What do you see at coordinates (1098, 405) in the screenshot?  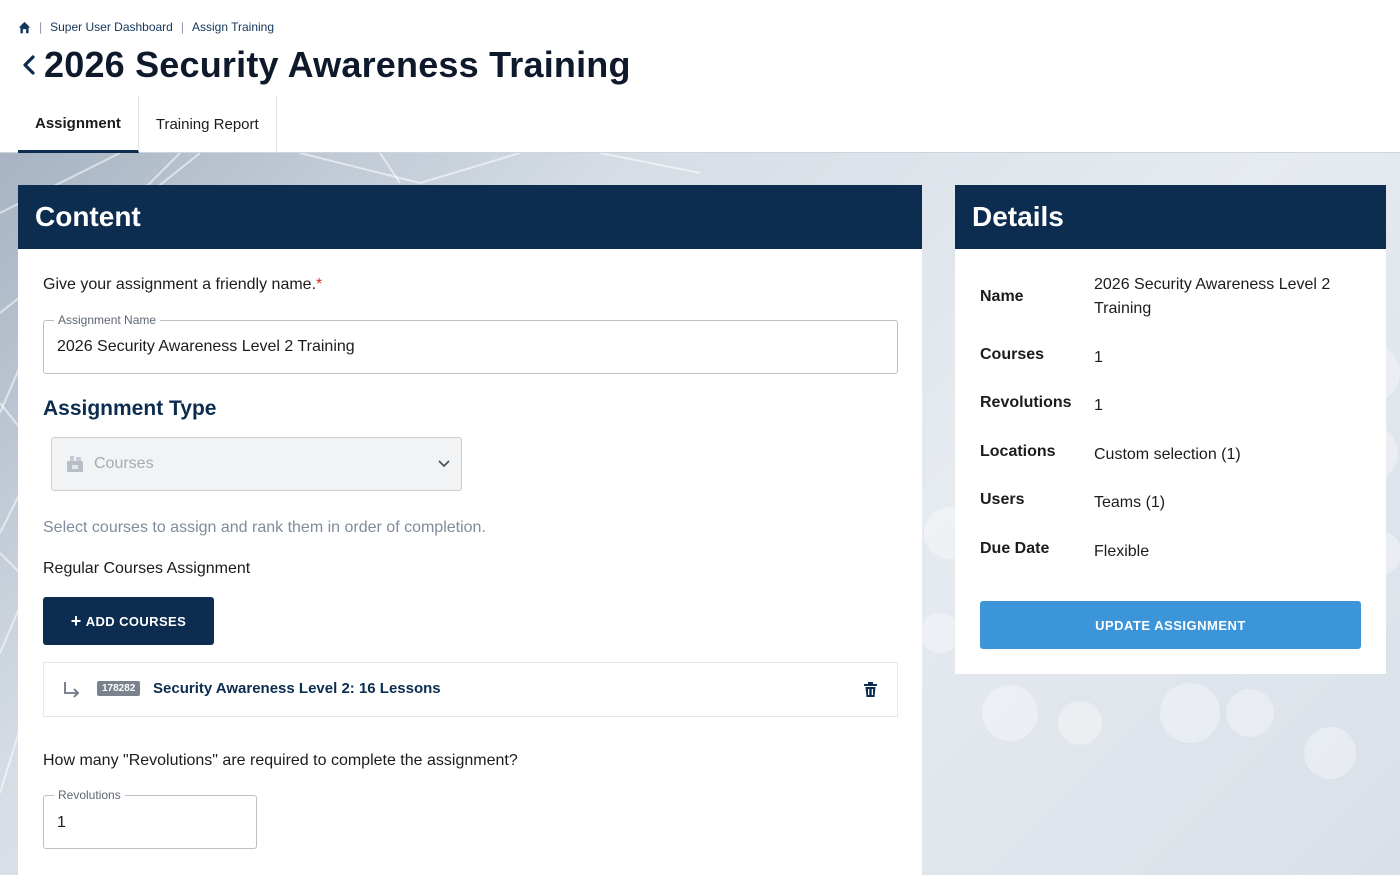 I see `details-value-revolutions: 1` at bounding box center [1098, 405].